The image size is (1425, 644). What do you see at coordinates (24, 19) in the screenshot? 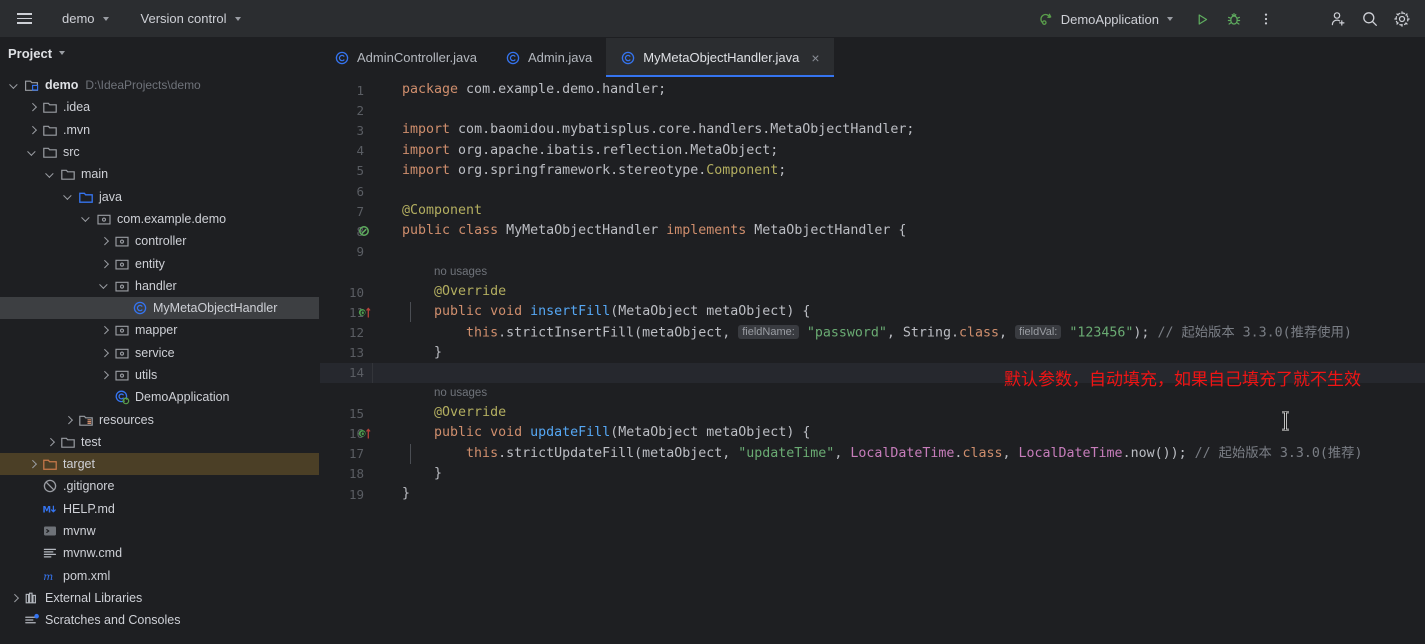
I see `hamburger-icon` at bounding box center [24, 19].